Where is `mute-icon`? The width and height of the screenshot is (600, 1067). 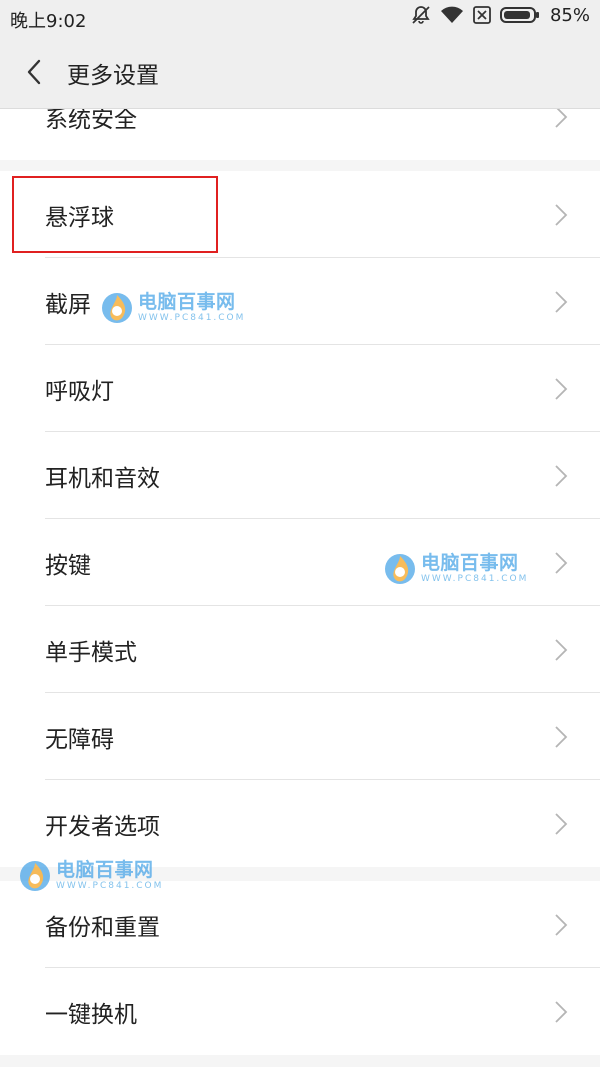
mute-icon is located at coordinates (421, 15).